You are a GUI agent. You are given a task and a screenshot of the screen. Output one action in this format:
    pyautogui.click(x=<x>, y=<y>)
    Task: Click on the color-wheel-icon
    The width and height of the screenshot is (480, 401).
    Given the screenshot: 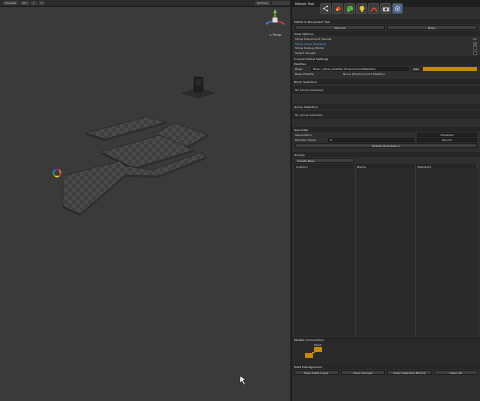 What is the action you would take?
    pyautogui.click(x=57, y=173)
    